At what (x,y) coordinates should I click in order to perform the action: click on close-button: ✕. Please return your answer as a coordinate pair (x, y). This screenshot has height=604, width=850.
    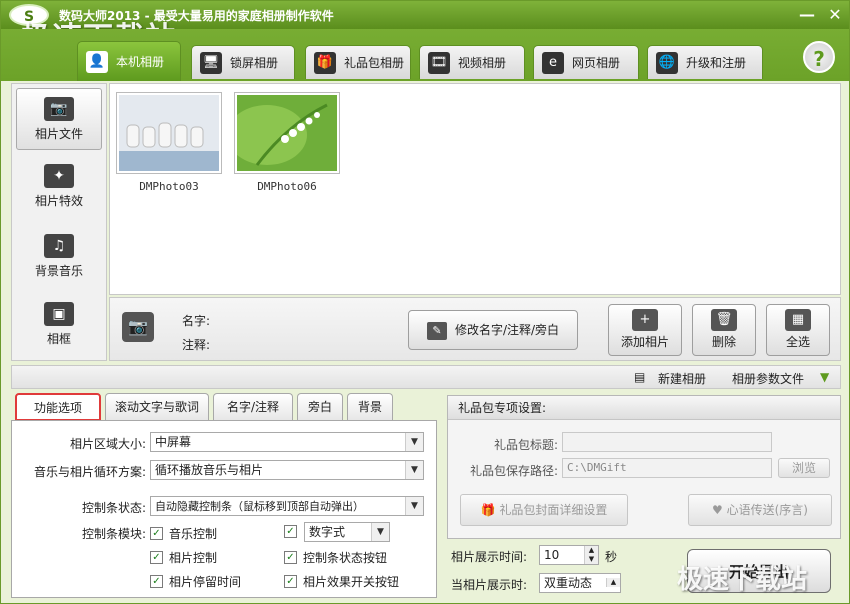
    Looking at the image, I should click on (835, 15).